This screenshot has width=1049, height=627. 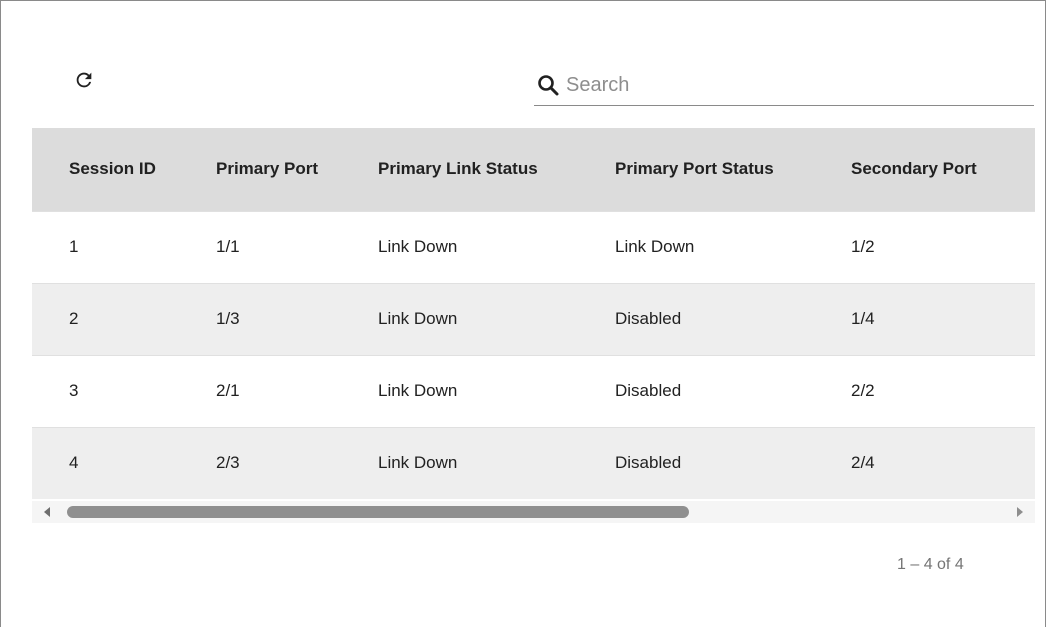 What do you see at coordinates (533, 391) in the screenshot?
I see `table-row: 3 2/1 Link Down Disabled 2/2` at bounding box center [533, 391].